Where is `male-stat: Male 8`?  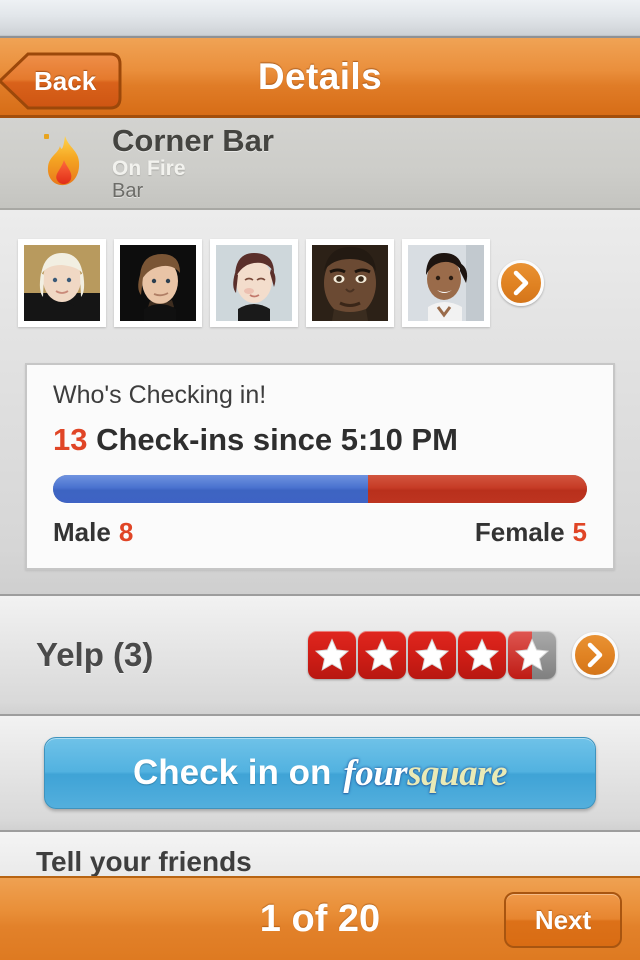 male-stat: Male 8 is located at coordinates (93, 532).